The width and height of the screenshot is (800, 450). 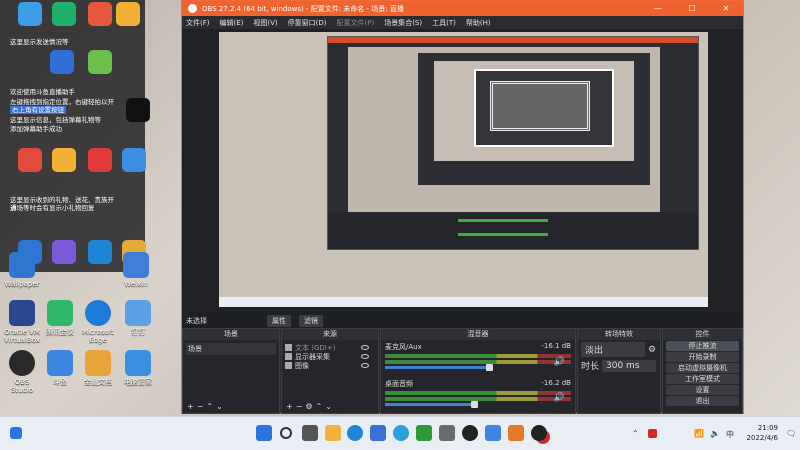 I want to click on desktop-icon-tencent-meeting: 腾讯会议, so click(x=60, y=318).